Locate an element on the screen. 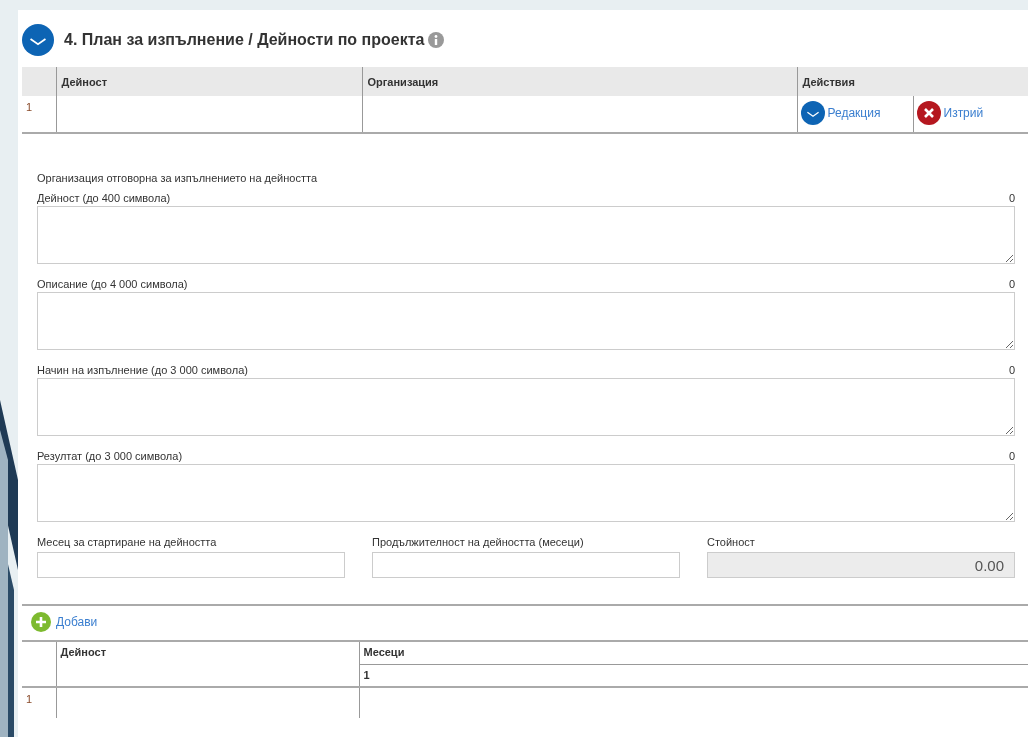 The height and width of the screenshot is (737, 1028). field-label: Стойност is located at coordinates (731, 542).